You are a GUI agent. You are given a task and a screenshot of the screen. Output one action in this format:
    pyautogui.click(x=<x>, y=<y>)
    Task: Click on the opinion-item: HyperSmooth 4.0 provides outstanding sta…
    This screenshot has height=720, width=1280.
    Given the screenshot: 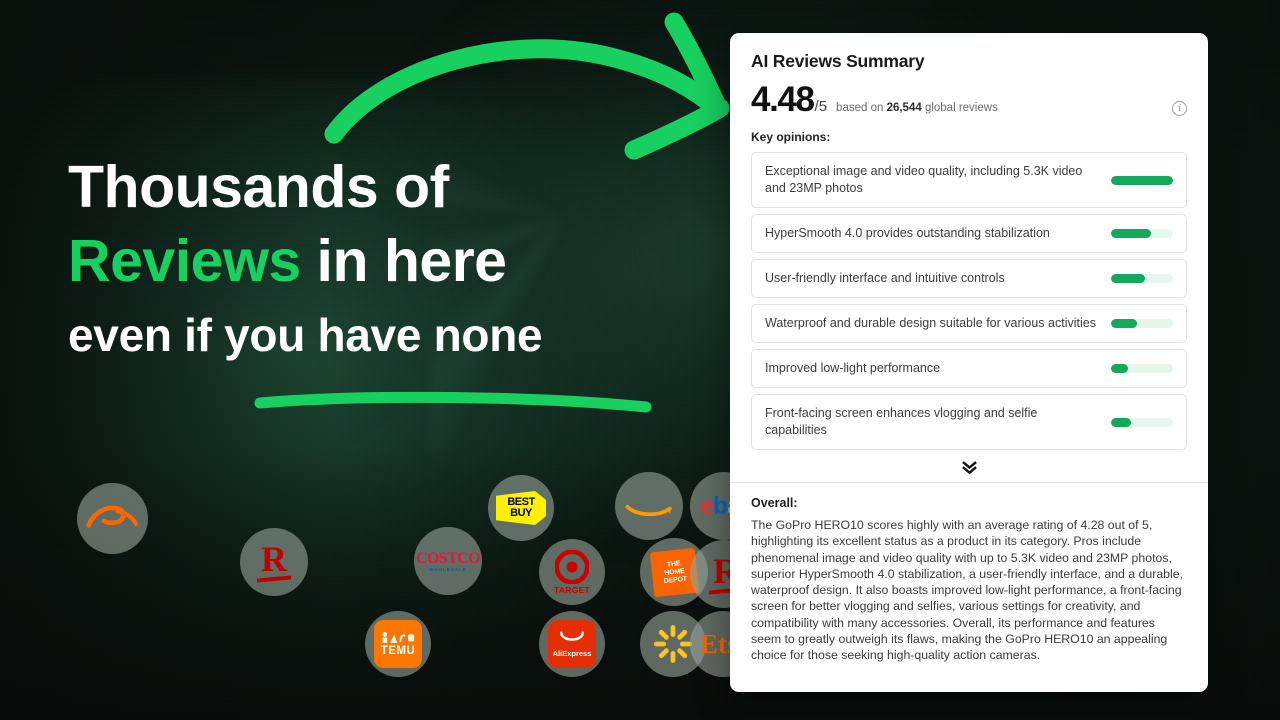 What is the action you would take?
    pyautogui.click(x=969, y=233)
    